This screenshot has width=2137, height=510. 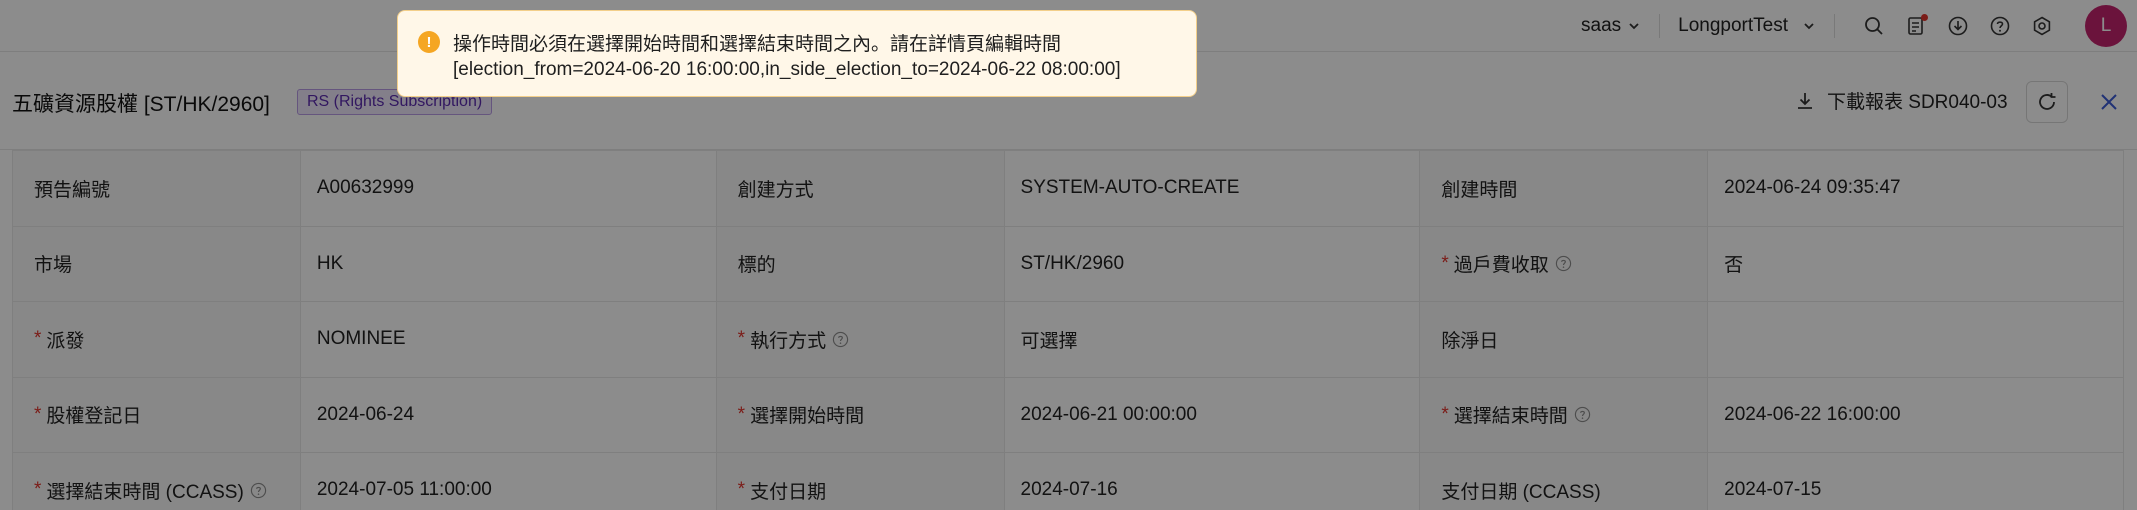 What do you see at coordinates (429, 42) in the screenshot?
I see `warning-icon: !` at bounding box center [429, 42].